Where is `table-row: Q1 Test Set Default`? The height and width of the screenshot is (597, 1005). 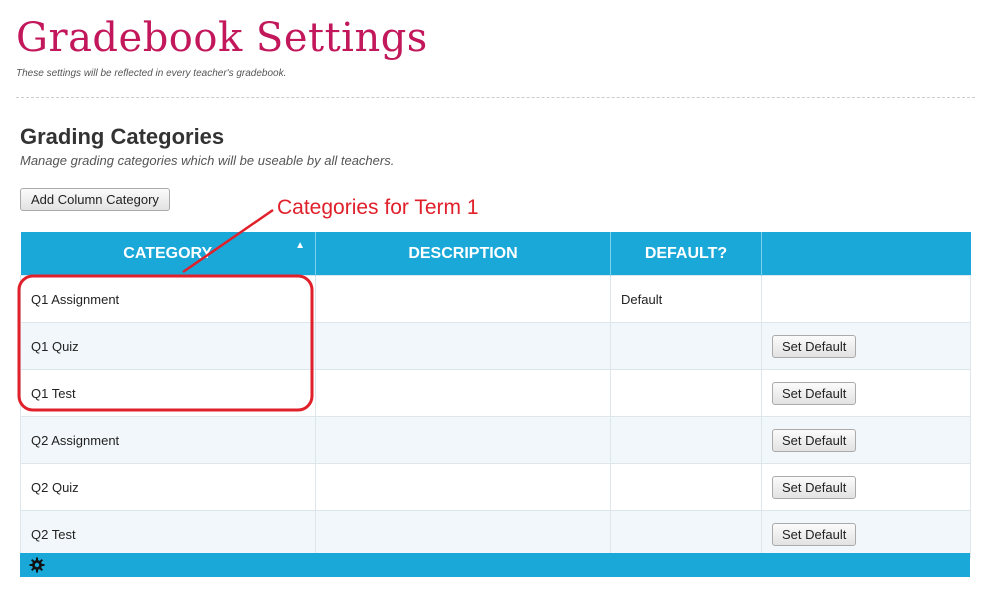
table-row: Q1 Test Set Default is located at coordinates (495, 393).